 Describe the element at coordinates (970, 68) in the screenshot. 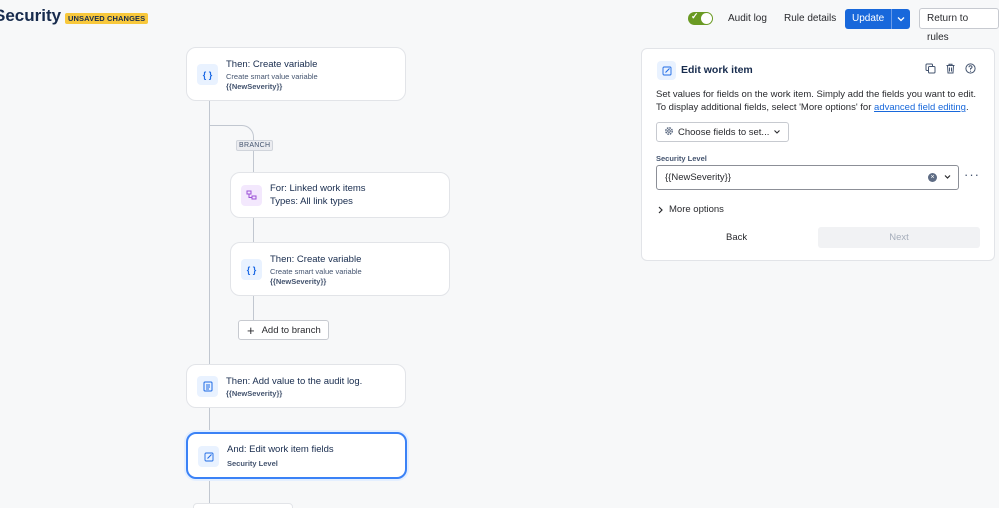

I see `help-icon` at that location.